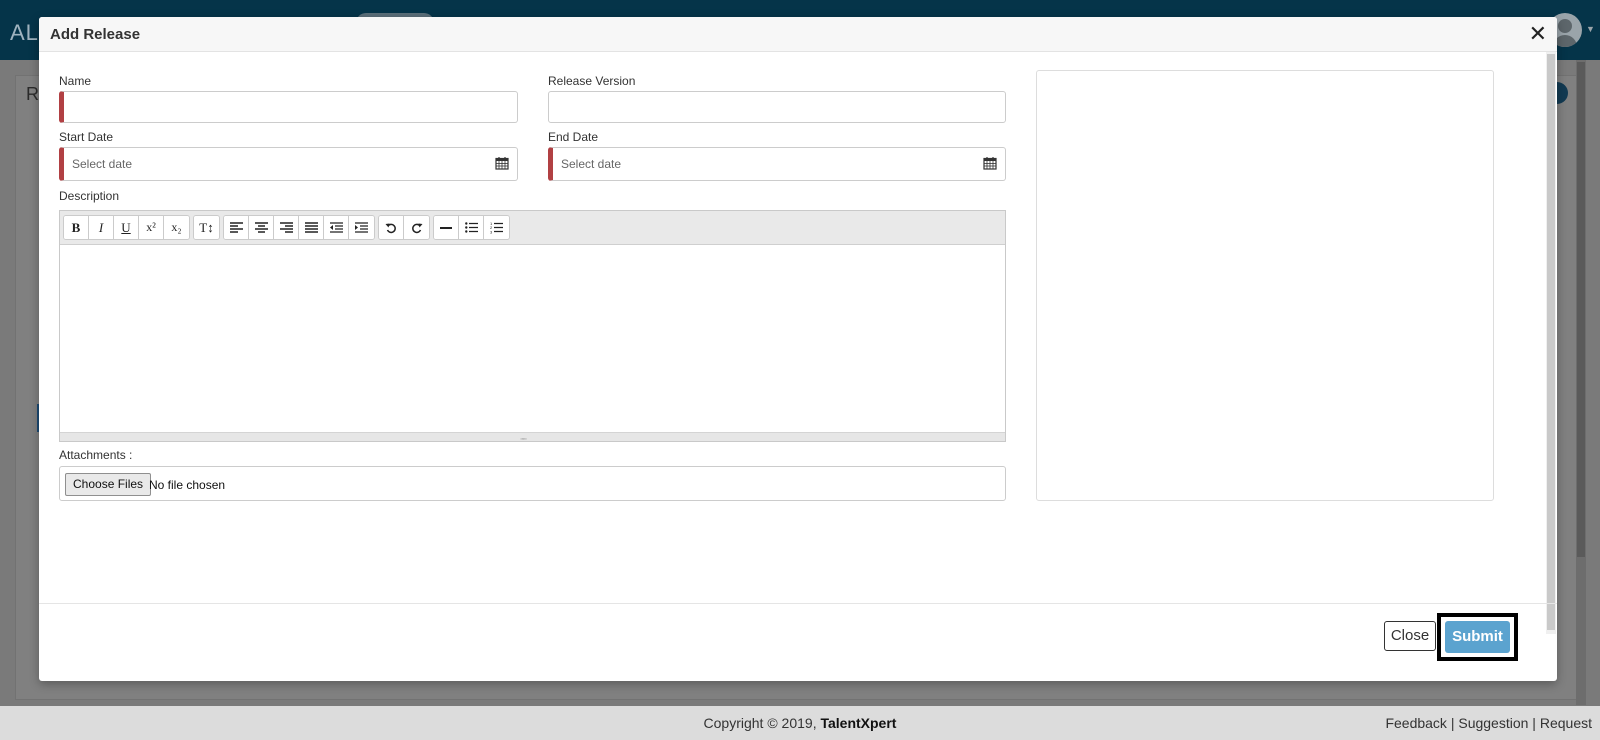 The width and height of the screenshot is (1600, 740). Describe the element at coordinates (286, 227) in the screenshot. I see `align-right-icon` at that location.